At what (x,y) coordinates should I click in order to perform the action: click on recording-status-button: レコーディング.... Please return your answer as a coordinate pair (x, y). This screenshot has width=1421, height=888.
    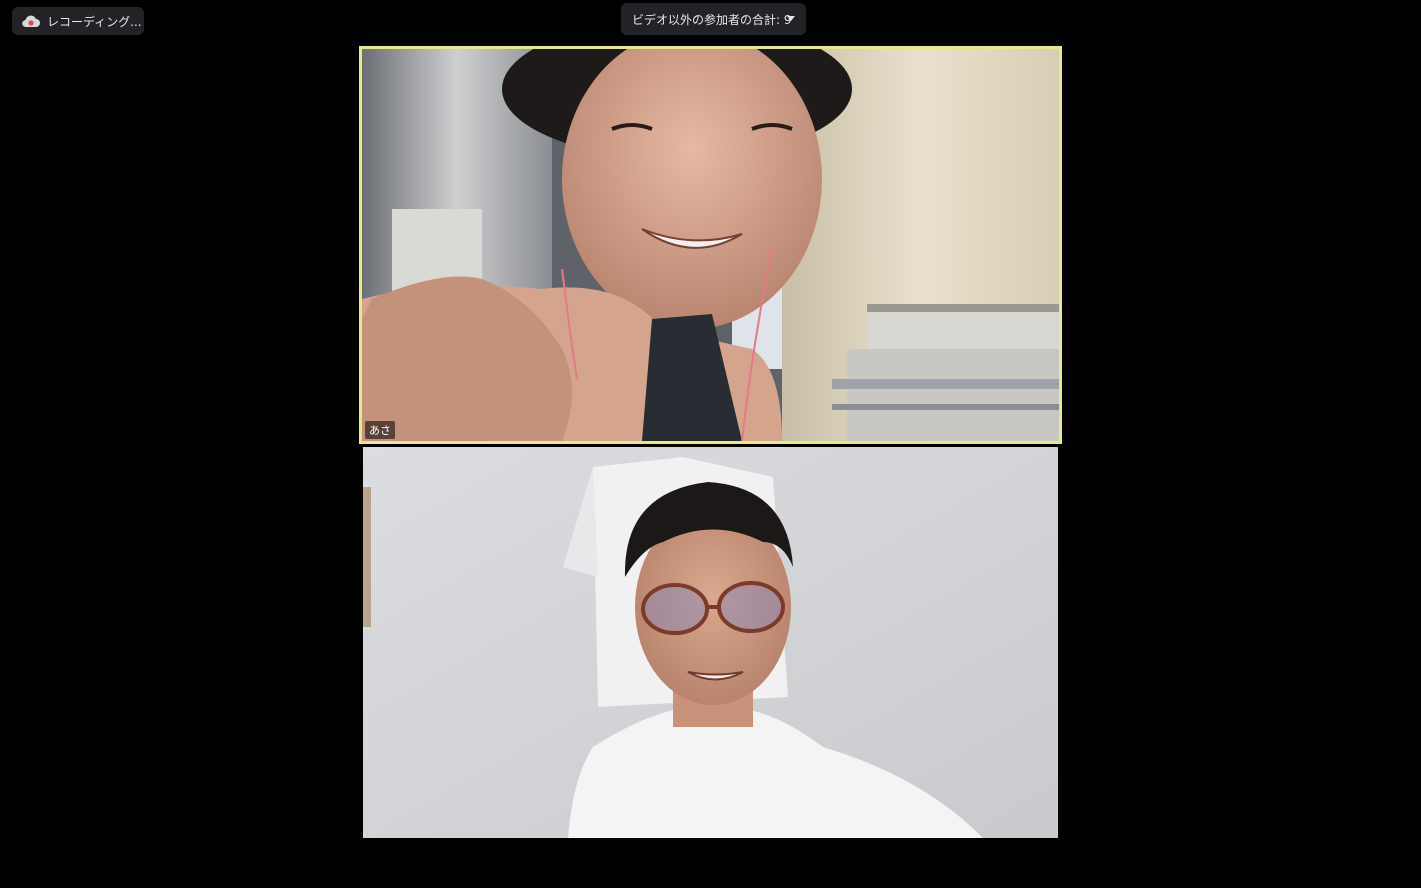
    Looking at the image, I should click on (78, 21).